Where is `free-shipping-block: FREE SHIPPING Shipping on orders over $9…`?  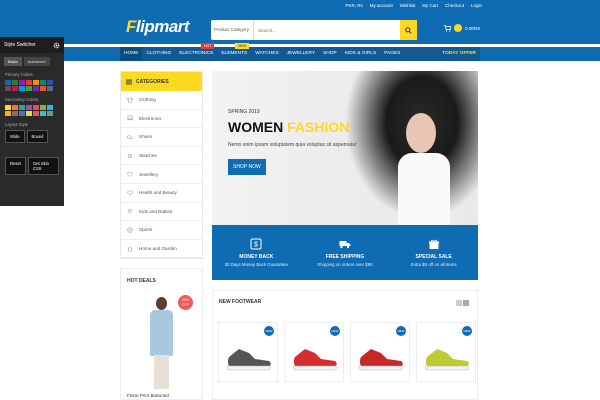 free-shipping-block: FREE SHIPPING Shipping on orders over $9… is located at coordinates (345, 252).